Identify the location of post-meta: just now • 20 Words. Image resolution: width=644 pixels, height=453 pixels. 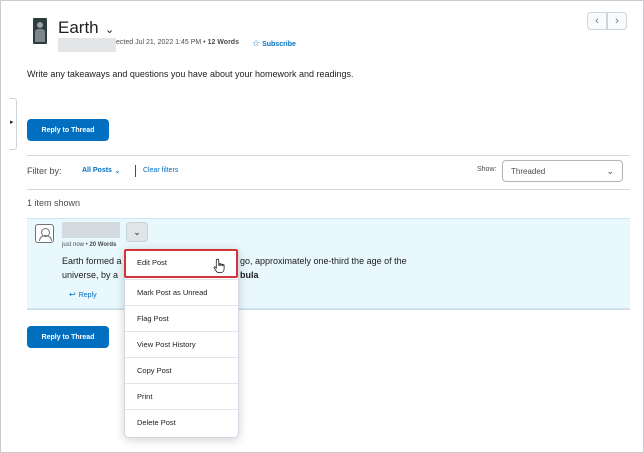
(89, 245).